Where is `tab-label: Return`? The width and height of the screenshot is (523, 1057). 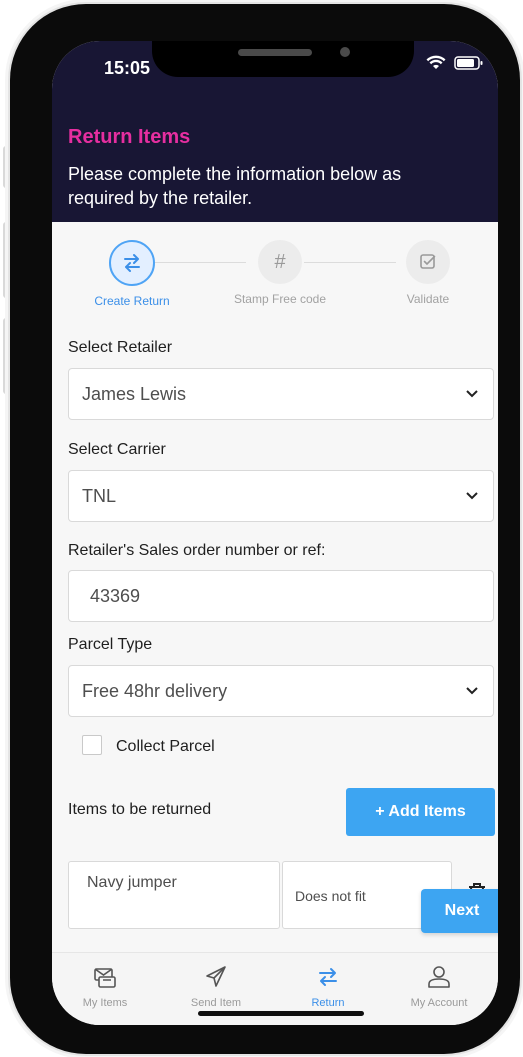
tab-label: Return is located at coordinates (328, 1003).